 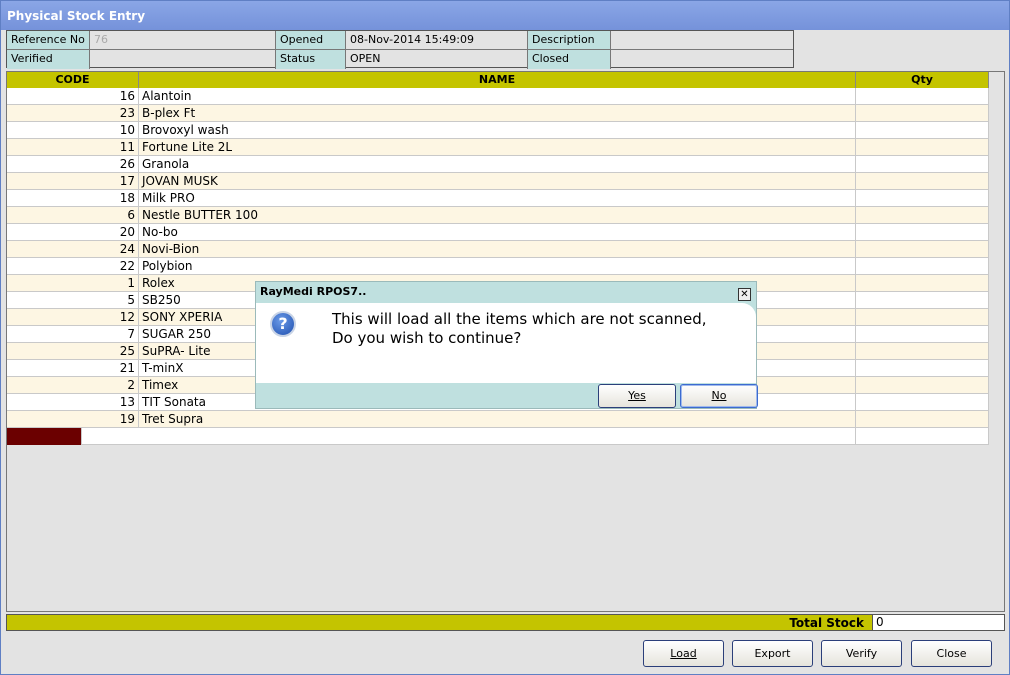 I want to click on new-code-cell, so click(x=44, y=436).